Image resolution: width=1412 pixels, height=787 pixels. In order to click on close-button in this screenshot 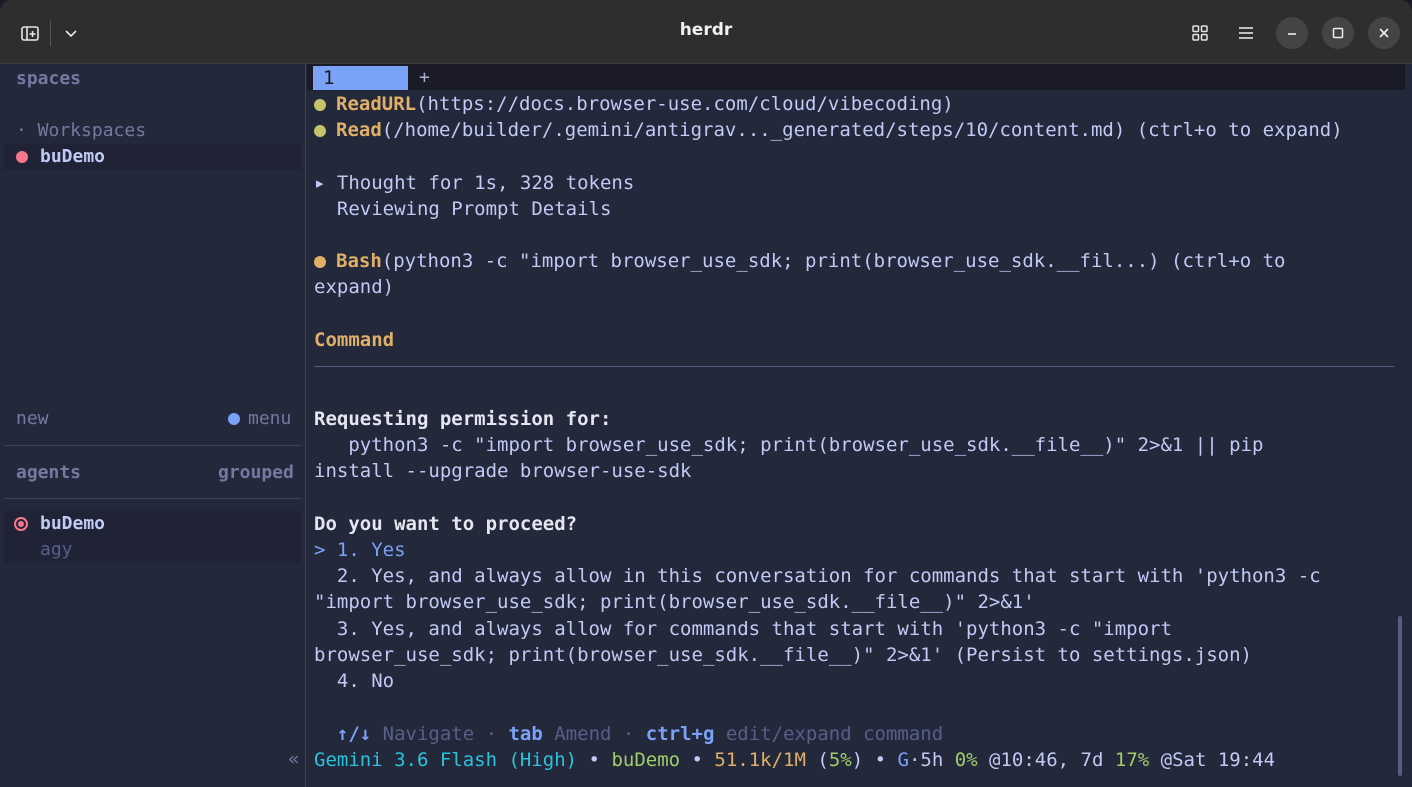, I will do `click(1384, 33)`.